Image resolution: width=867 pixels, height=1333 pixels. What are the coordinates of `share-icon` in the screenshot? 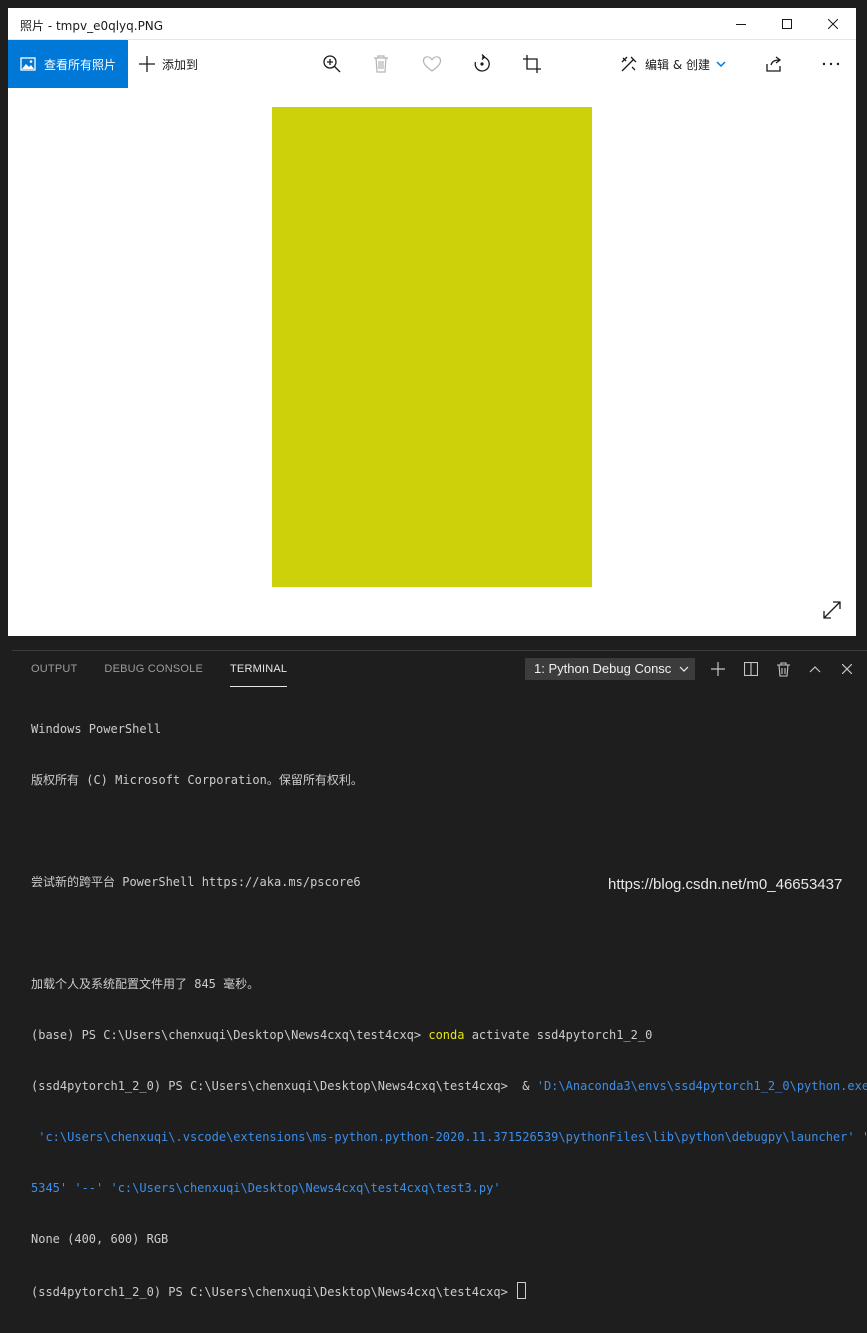 It's located at (774, 64).